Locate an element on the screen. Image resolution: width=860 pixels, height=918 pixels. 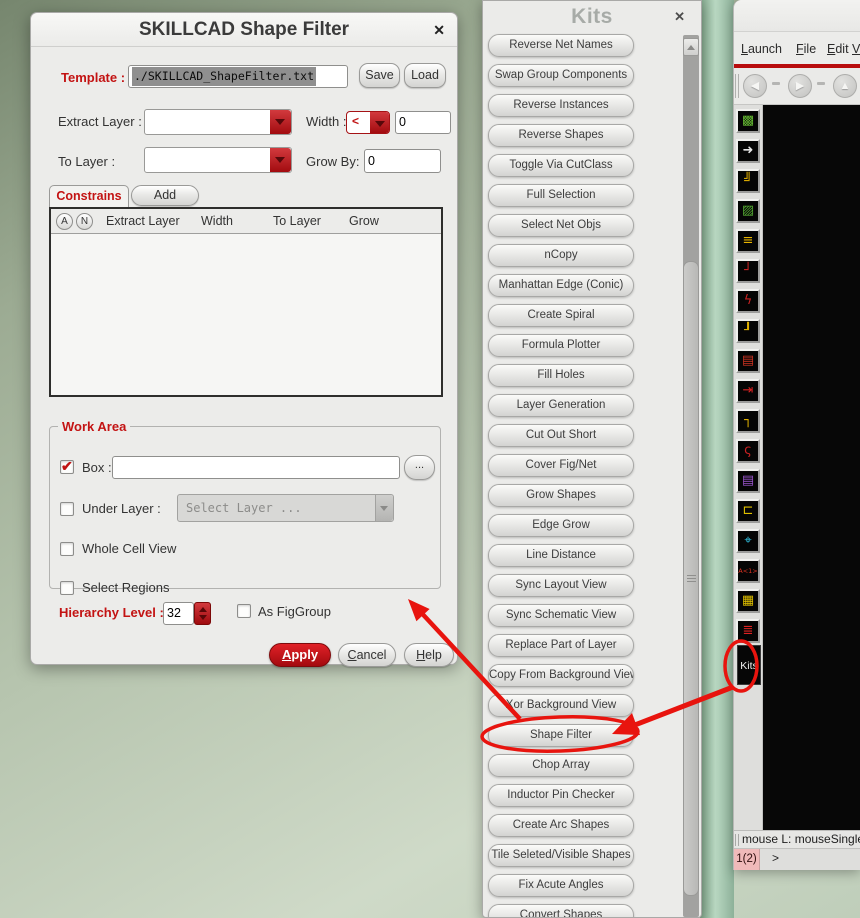
kits-button-sync-schematic-view: Sync Schematic View is located at coordinates (561, 615).